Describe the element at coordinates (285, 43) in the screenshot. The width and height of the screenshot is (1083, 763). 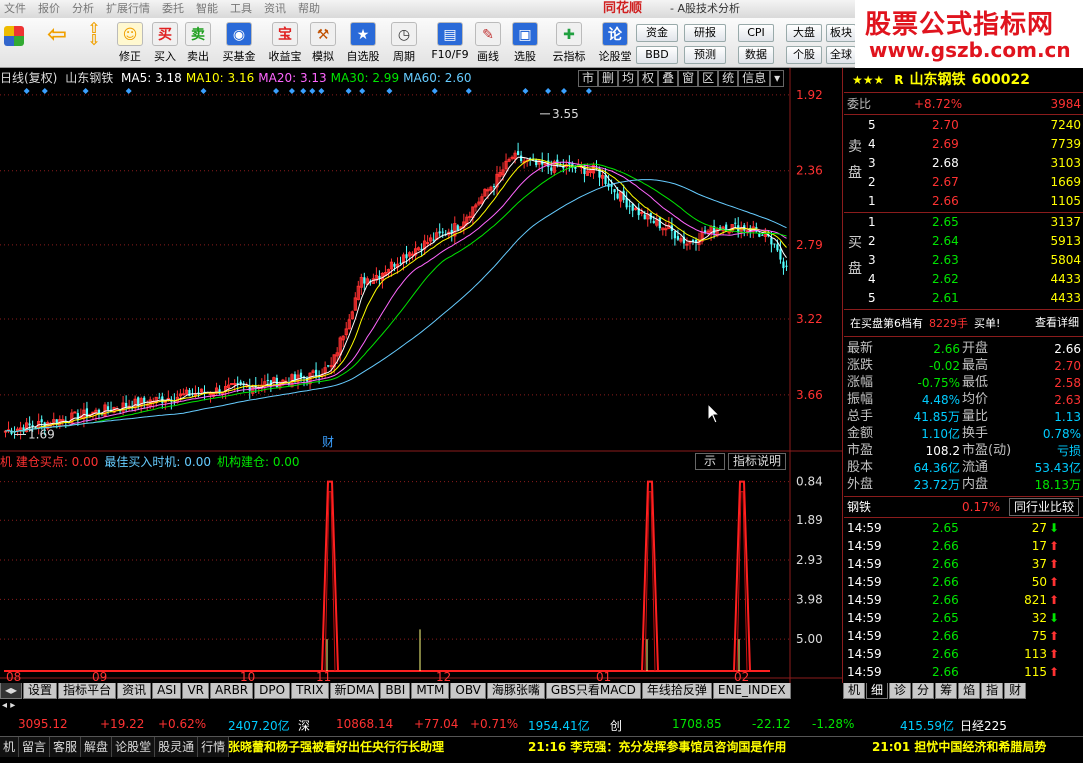
I see `toolbar-button-5: 宝收益宝` at that location.